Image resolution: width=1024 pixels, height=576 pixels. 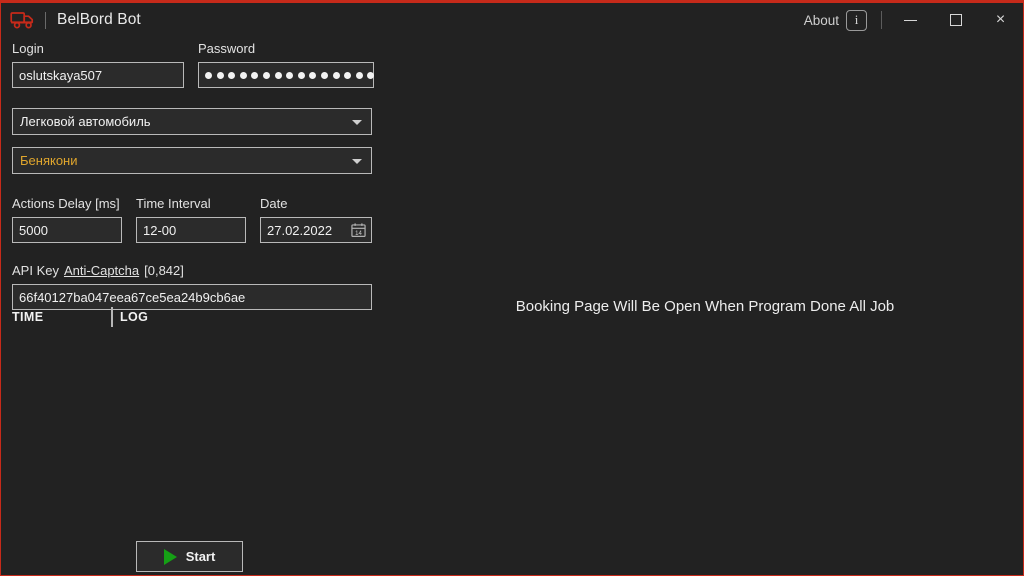 I want to click on log-table-header: TIME LOG, so click(x=193, y=317).